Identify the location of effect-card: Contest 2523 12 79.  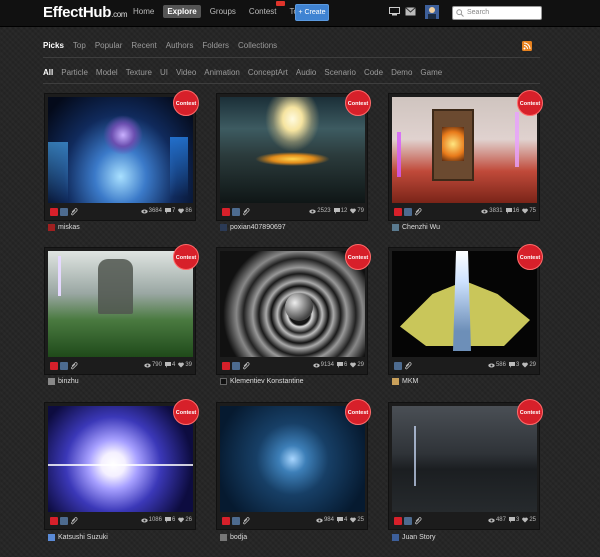
(293, 155).